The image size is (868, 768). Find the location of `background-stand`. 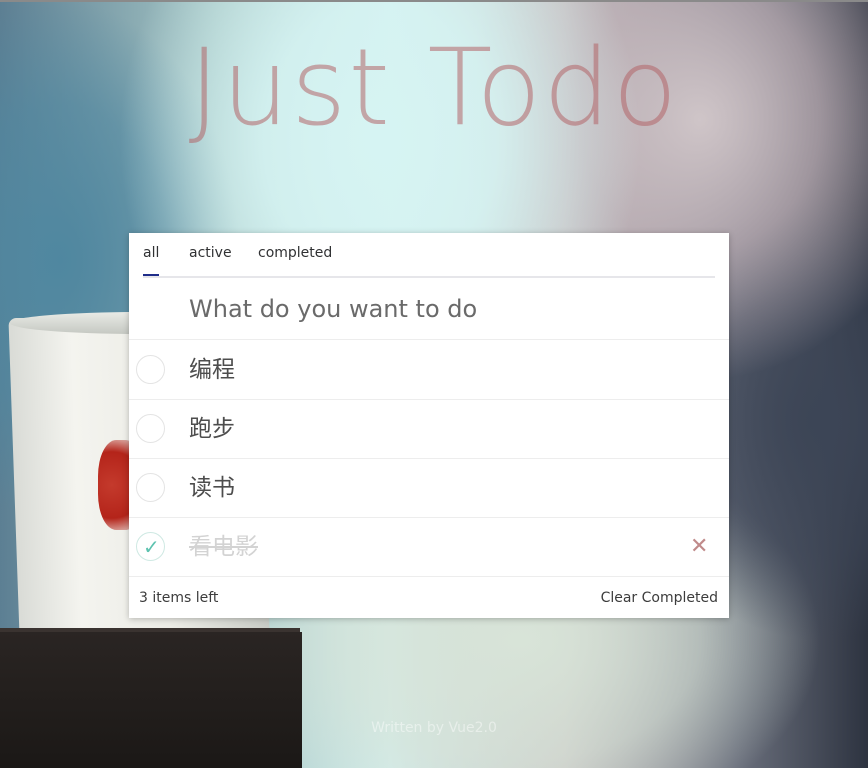

background-stand is located at coordinates (151, 700).